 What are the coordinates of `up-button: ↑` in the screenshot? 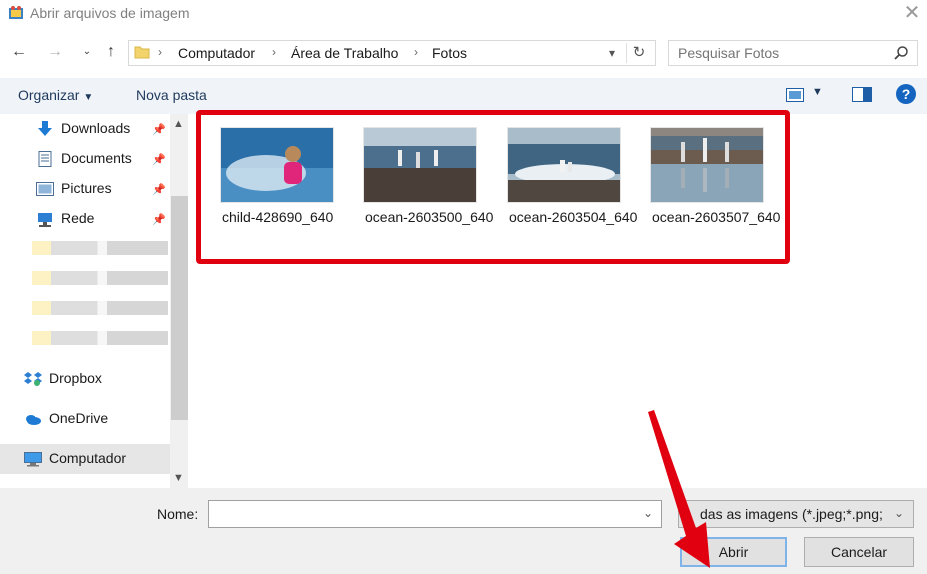 It's located at (111, 52).